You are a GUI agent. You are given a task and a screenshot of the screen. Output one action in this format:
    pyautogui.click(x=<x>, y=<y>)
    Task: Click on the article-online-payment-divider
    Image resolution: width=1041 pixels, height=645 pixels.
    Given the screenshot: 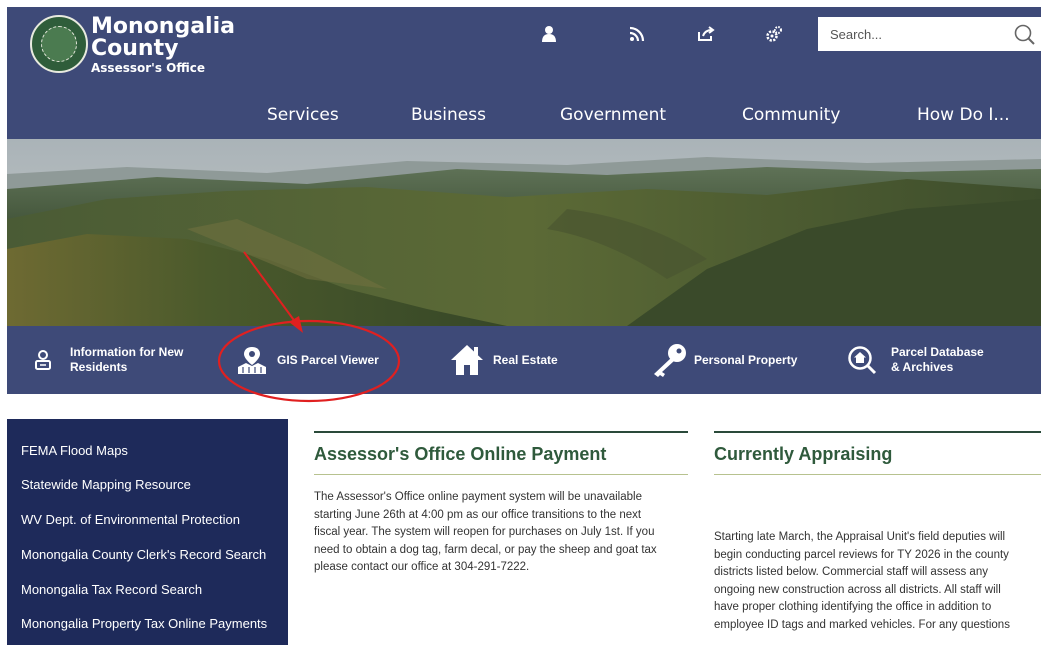 What is the action you would take?
    pyautogui.click(x=501, y=474)
    